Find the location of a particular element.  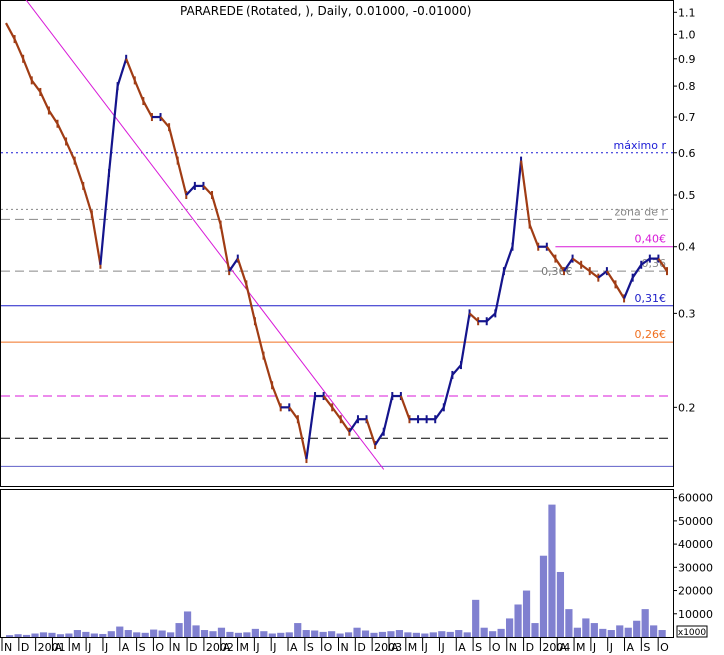

volume-tick-label: 60000 is located at coordinates (695, 498).